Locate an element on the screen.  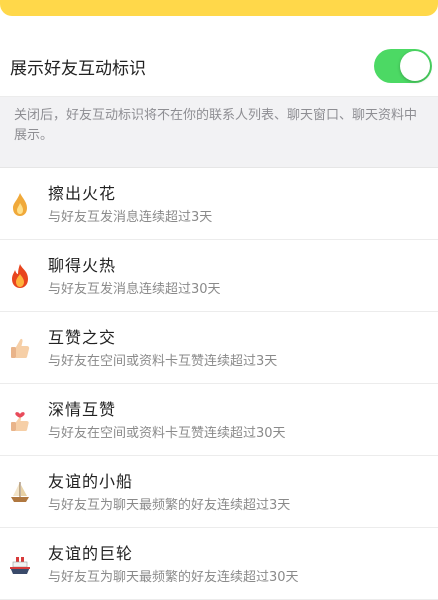
sailboat-icon is located at coordinates (20, 492).